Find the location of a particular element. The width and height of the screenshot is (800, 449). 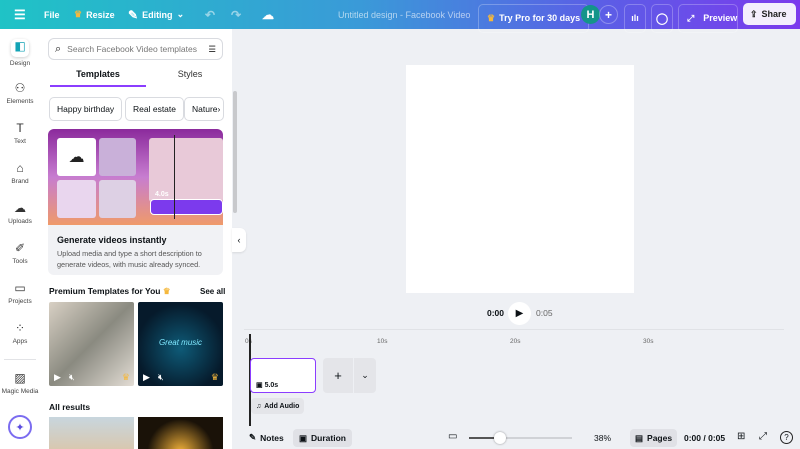

rail-label: Magic Media is located at coordinates (20, 391).